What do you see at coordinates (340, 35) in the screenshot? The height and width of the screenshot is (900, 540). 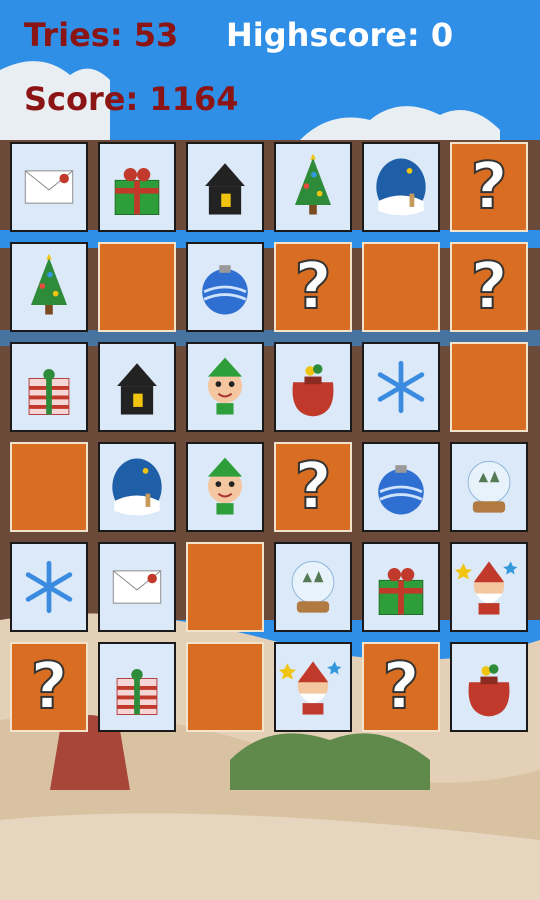 I see `highscore-label: Highscore: 0` at bounding box center [340, 35].